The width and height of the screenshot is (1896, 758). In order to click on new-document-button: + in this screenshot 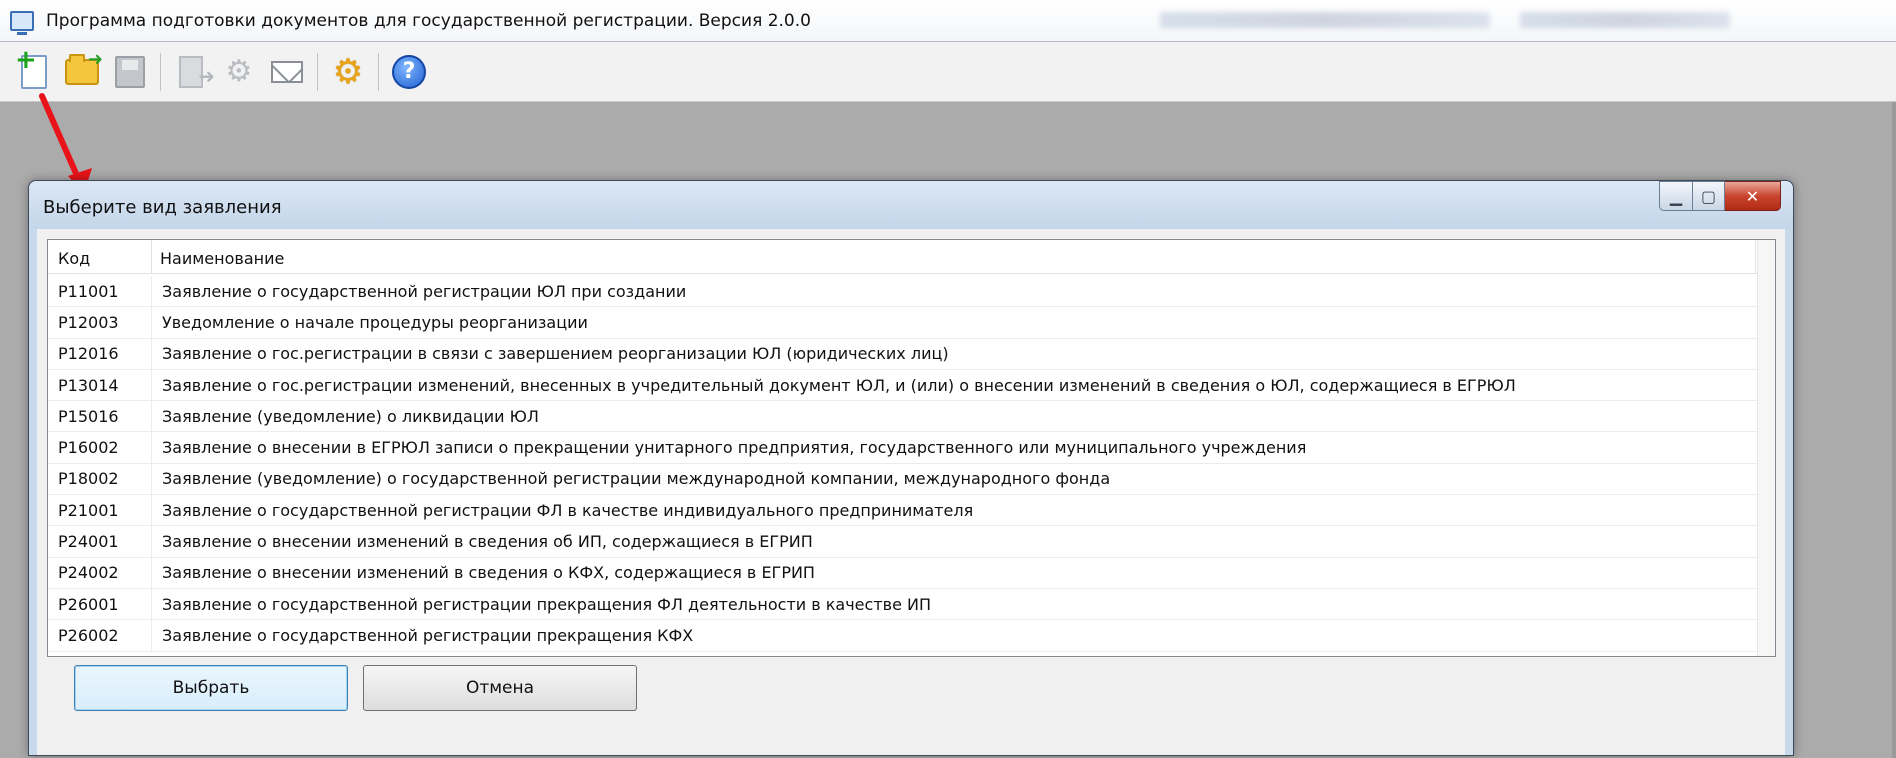, I will do `click(34, 69)`.